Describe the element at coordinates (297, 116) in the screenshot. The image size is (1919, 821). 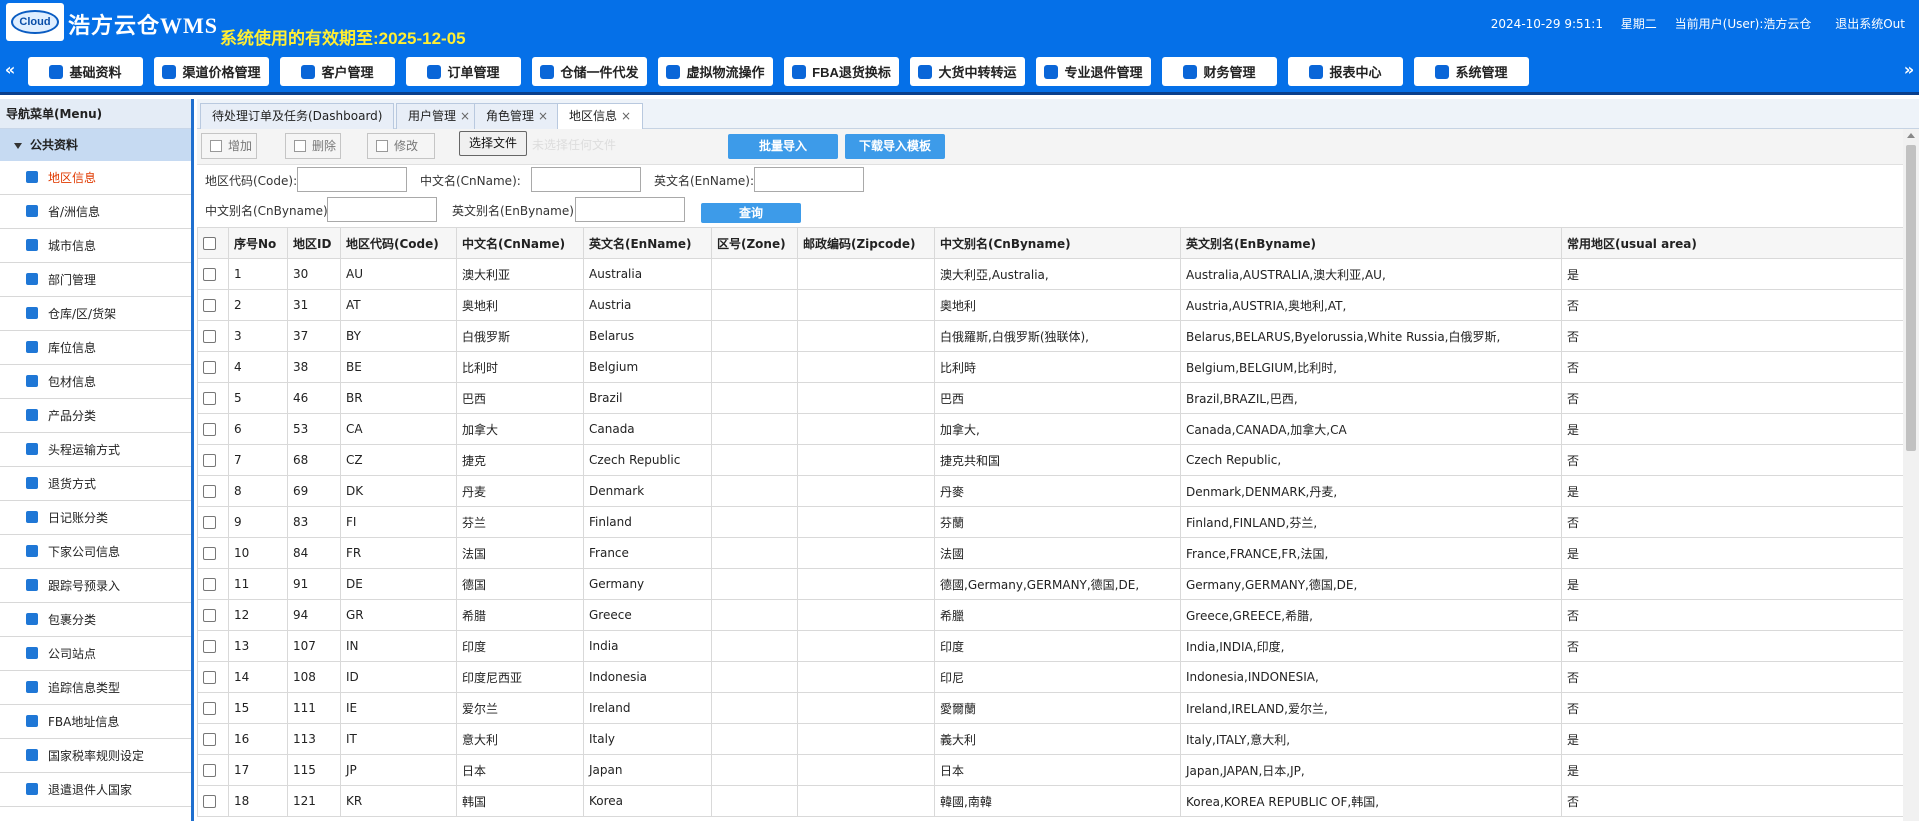
I see `tab-dashboard: 待处理订单及任务(Dashboard)` at that location.